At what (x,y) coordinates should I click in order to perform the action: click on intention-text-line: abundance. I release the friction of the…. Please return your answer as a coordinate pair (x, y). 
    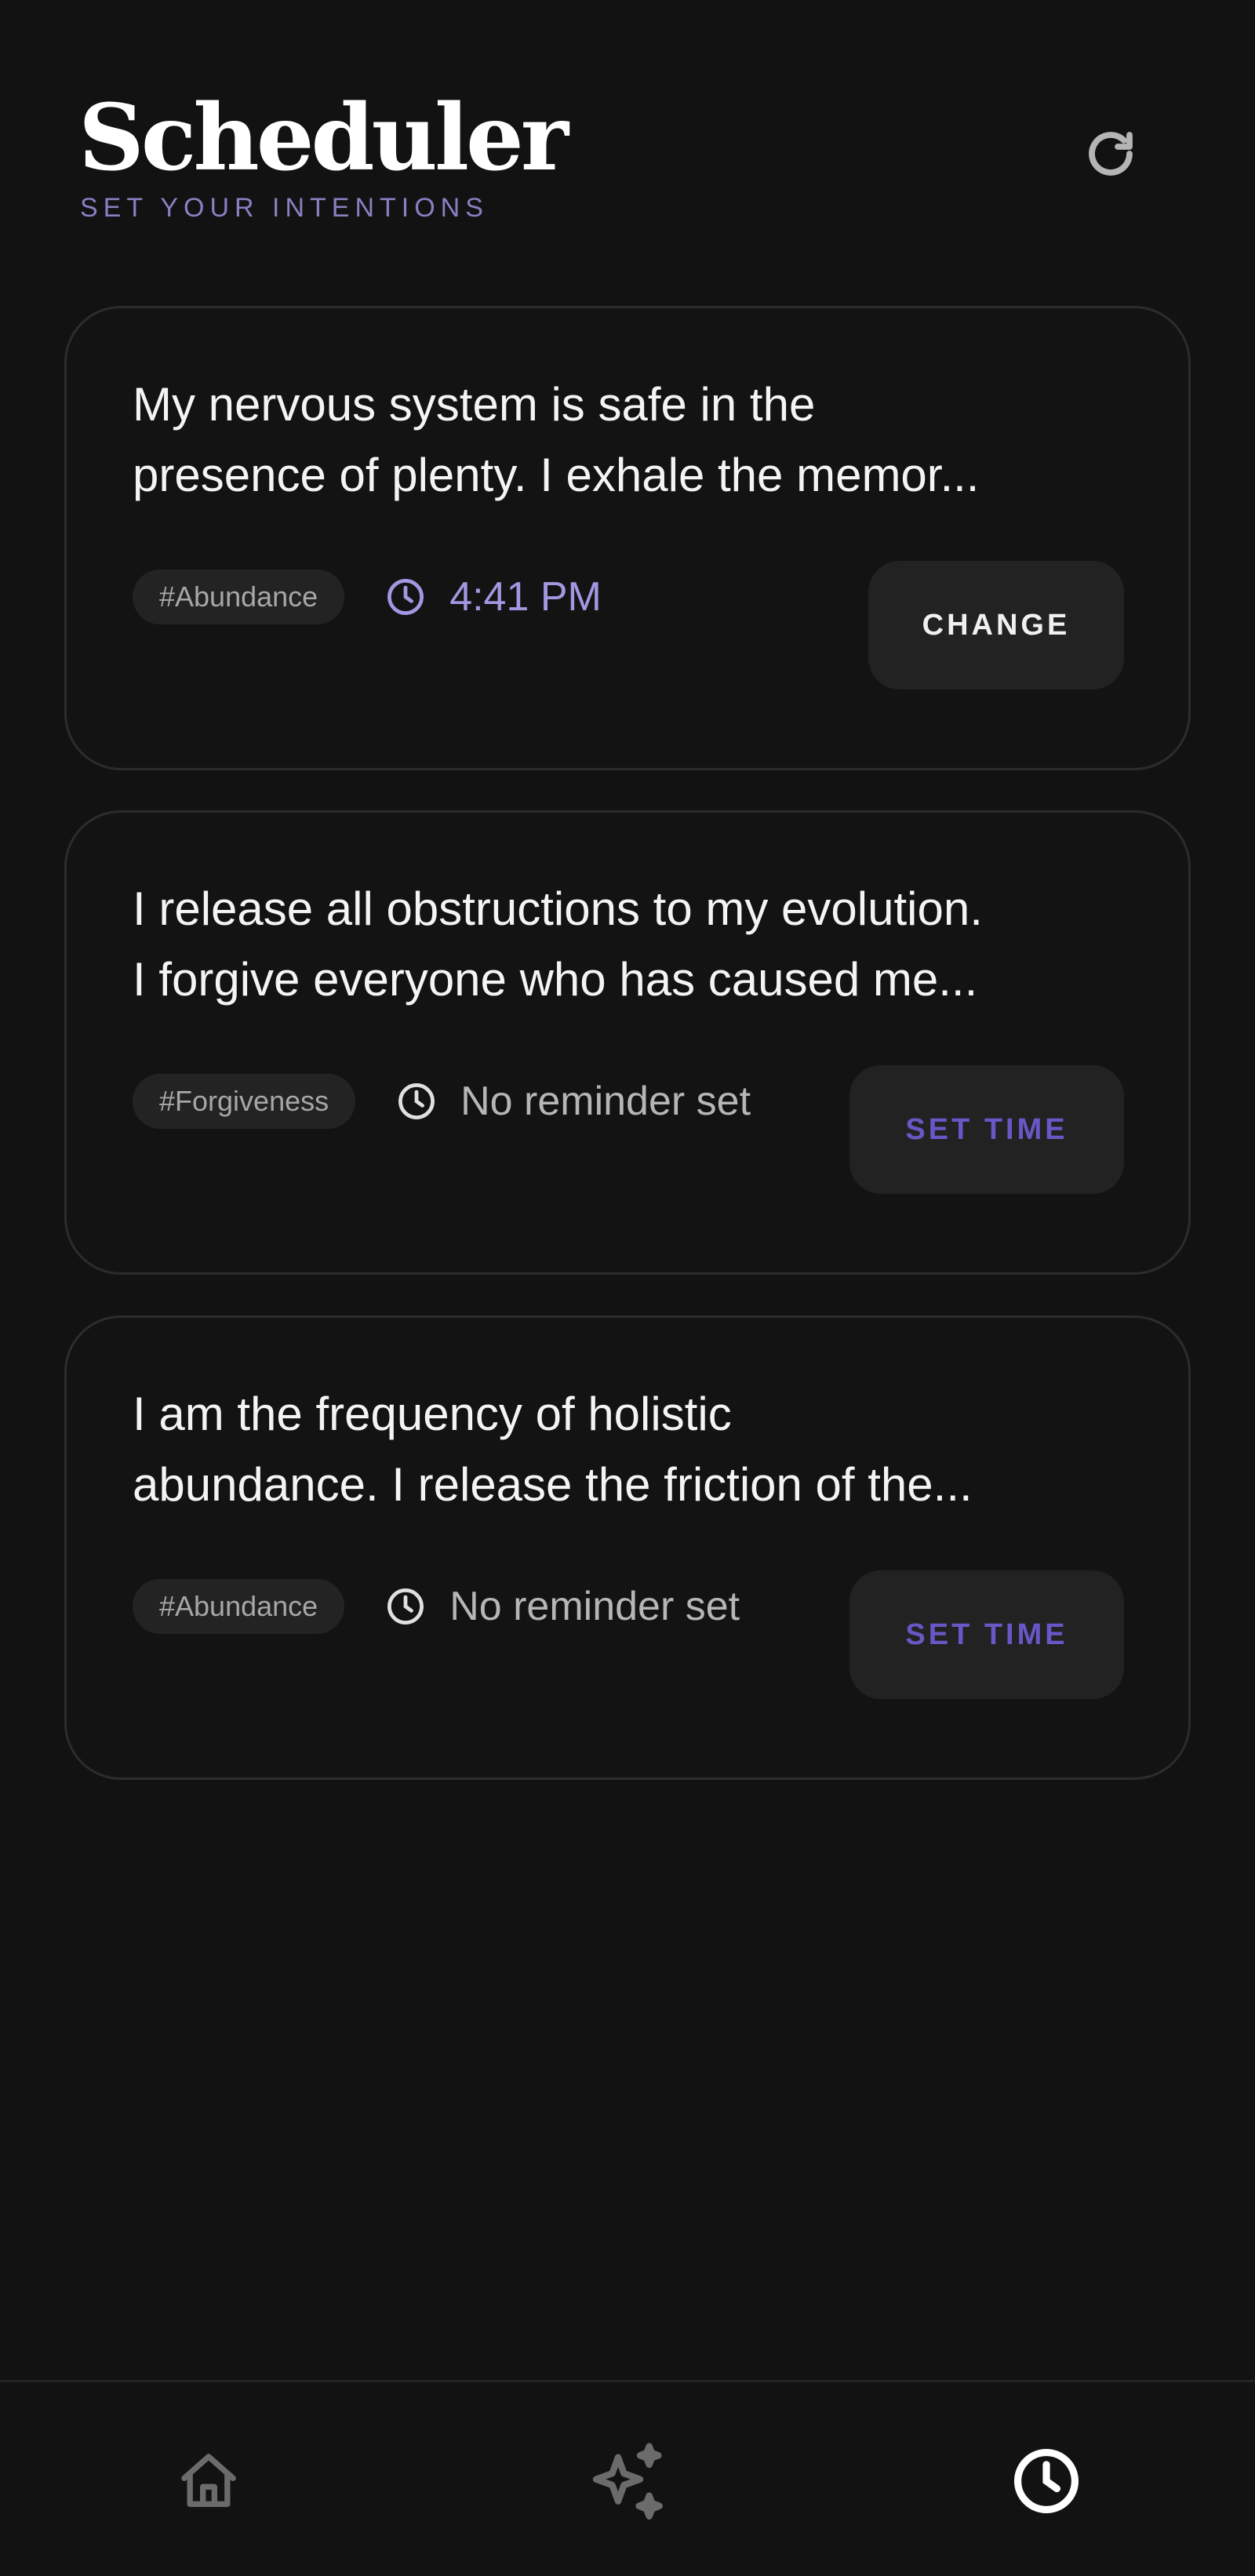
    Looking at the image, I should click on (553, 1484).